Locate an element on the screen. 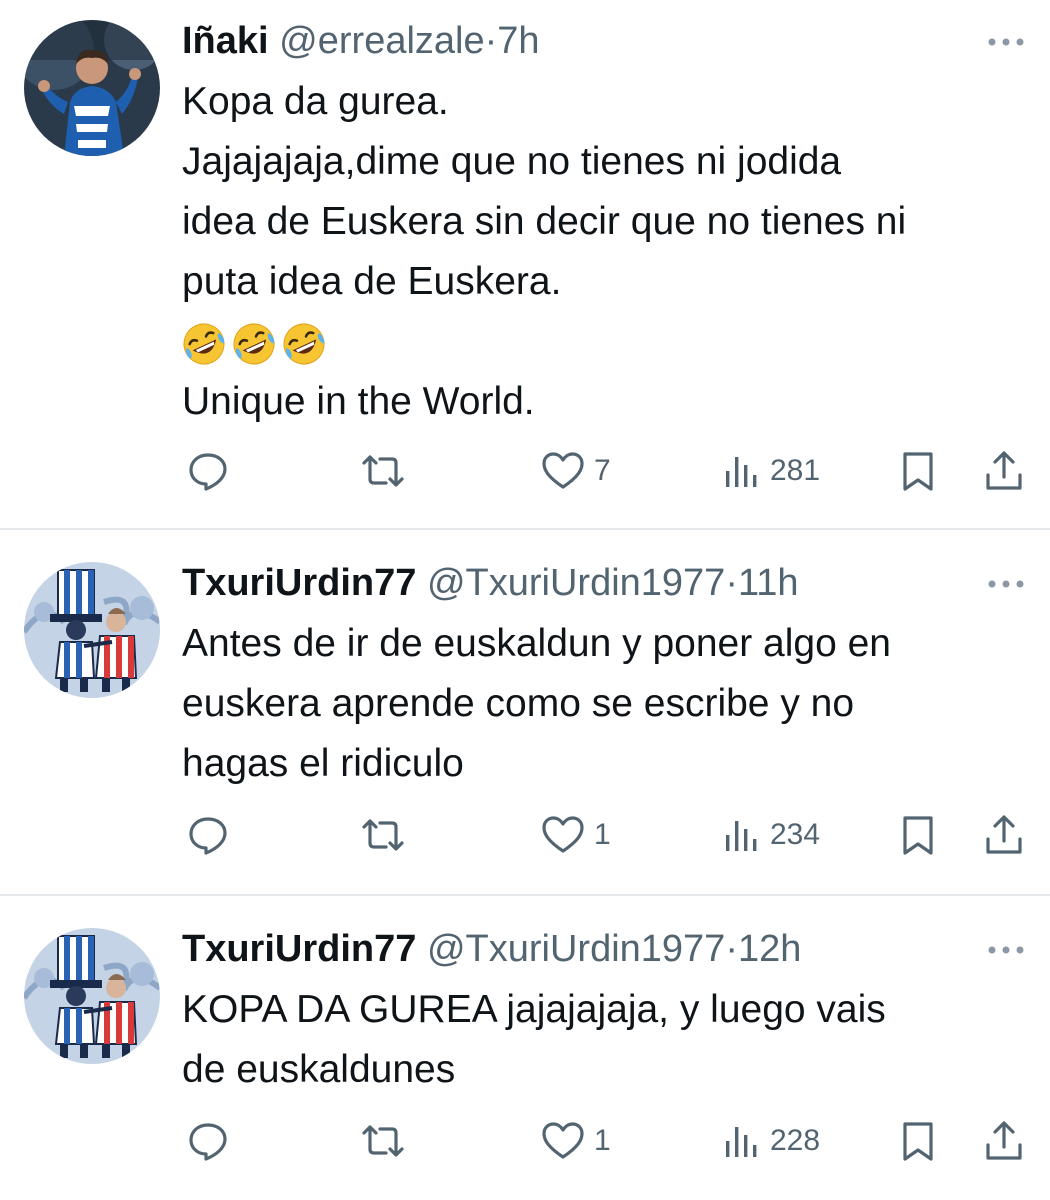  like-button: 7 is located at coordinates (575, 471).